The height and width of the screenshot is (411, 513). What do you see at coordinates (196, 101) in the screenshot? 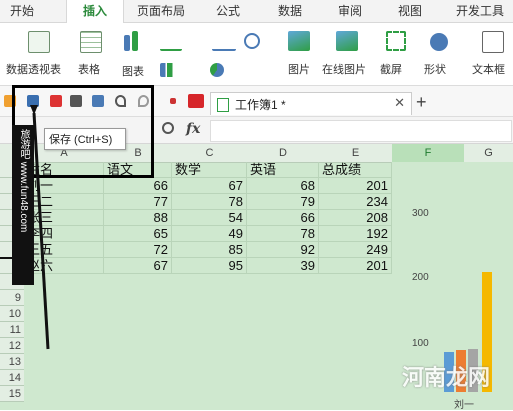
I see `wps-logo-icon` at bounding box center [196, 101].